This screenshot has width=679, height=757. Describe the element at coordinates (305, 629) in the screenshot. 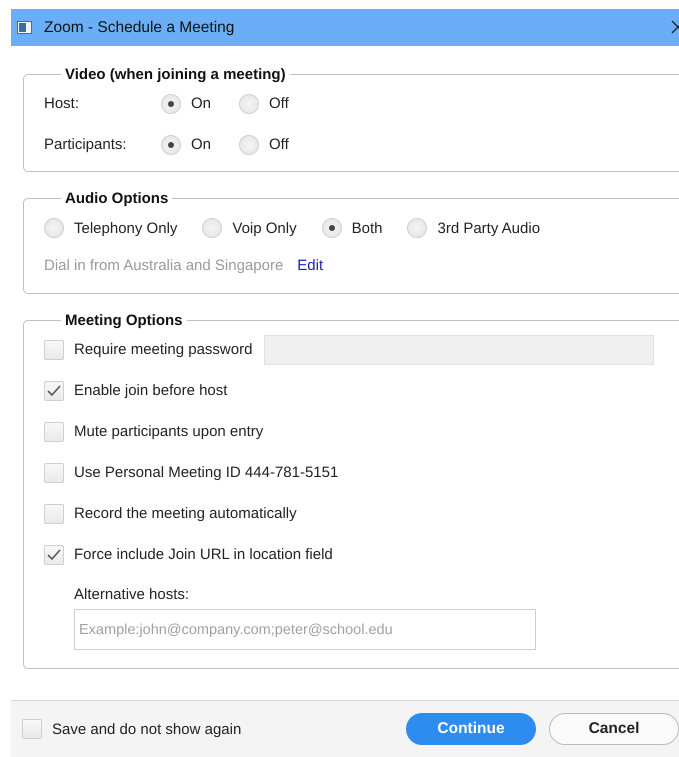

I see `alternative-hosts-field: Example:john@company.com;peter@school.edu` at that location.